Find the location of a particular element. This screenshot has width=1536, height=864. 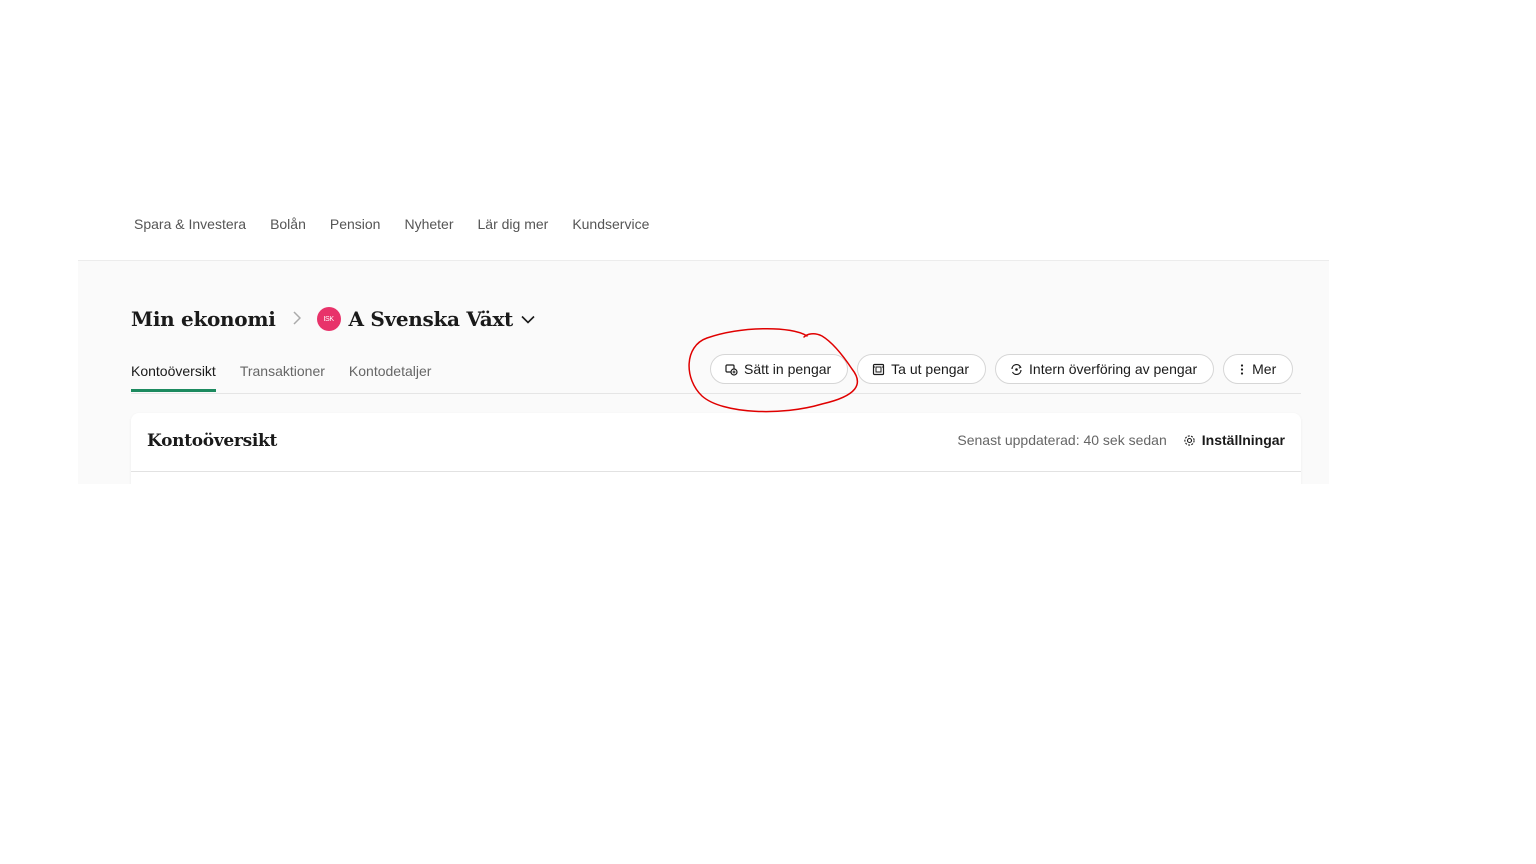

tab-kontooversikt: Kontoöversikt is located at coordinates (173, 376).